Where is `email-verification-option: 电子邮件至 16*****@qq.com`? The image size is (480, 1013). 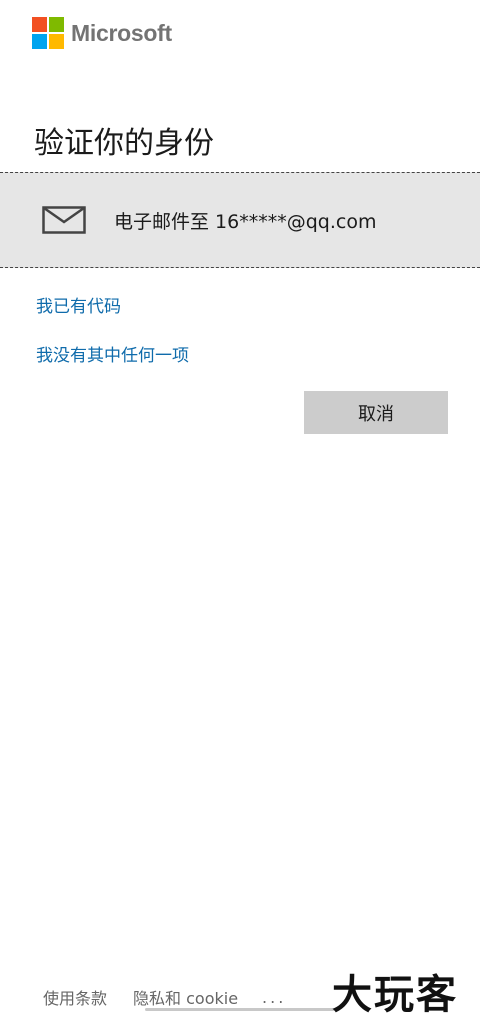 email-verification-option: 电子邮件至 16*****@qq.com is located at coordinates (240, 220).